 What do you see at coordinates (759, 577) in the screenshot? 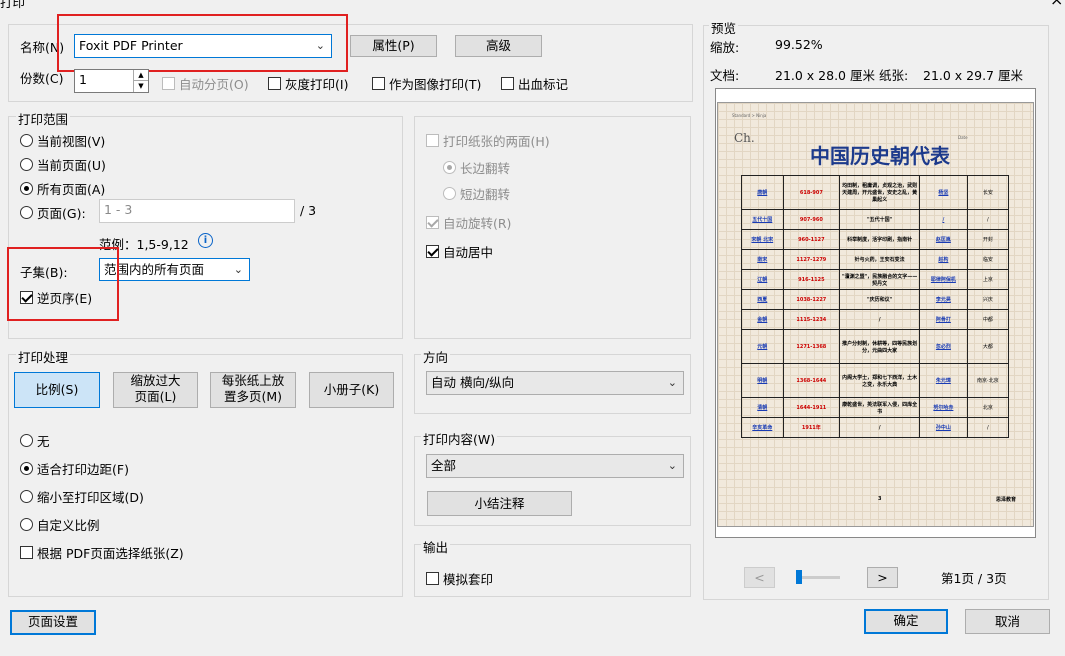
I see `previous-page-button: <` at bounding box center [759, 577].